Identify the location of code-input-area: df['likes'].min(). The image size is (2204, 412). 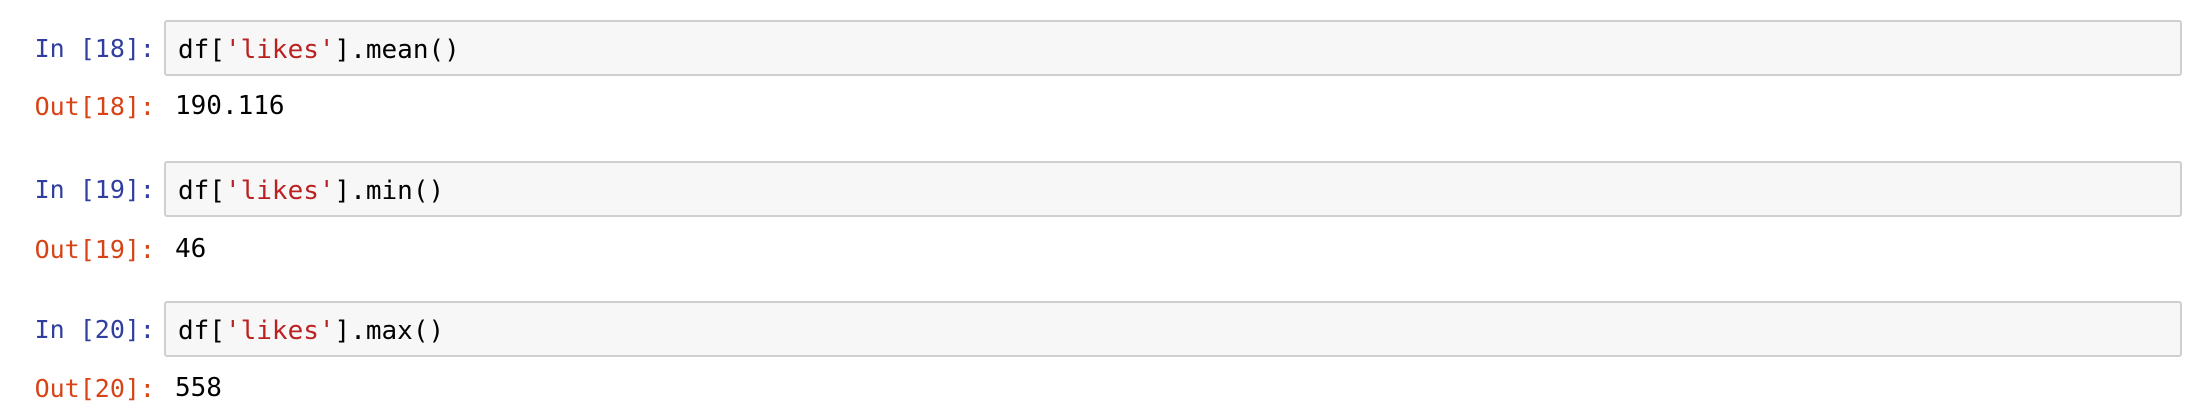
(1173, 189).